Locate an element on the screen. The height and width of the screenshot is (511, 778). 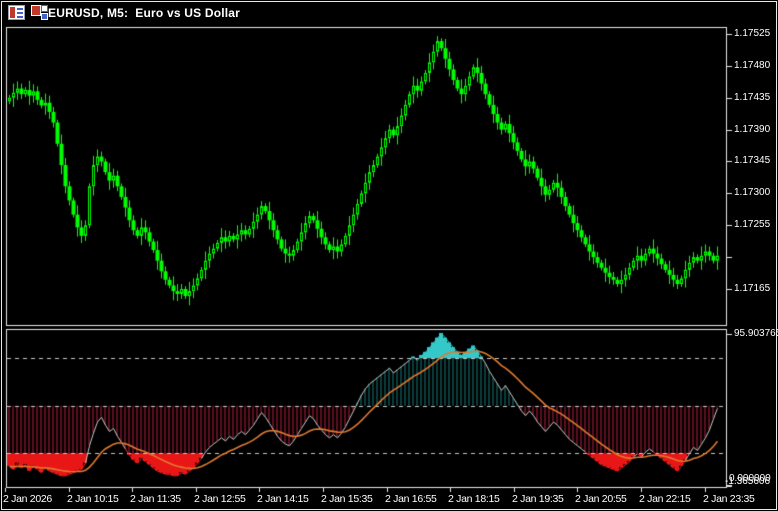
time-axis-label: 2 Jan 20:55 is located at coordinates (601, 499).